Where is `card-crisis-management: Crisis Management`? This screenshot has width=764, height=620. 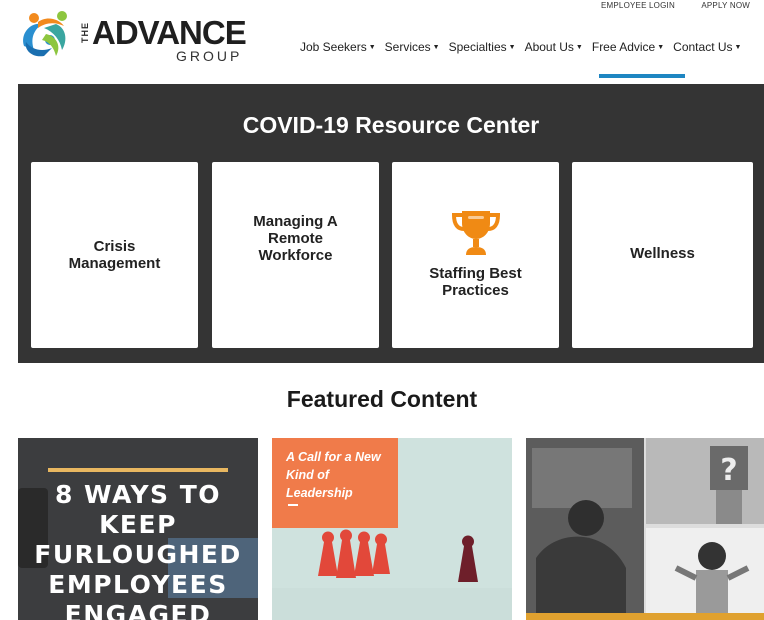 card-crisis-management: Crisis Management is located at coordinates (114, 255).